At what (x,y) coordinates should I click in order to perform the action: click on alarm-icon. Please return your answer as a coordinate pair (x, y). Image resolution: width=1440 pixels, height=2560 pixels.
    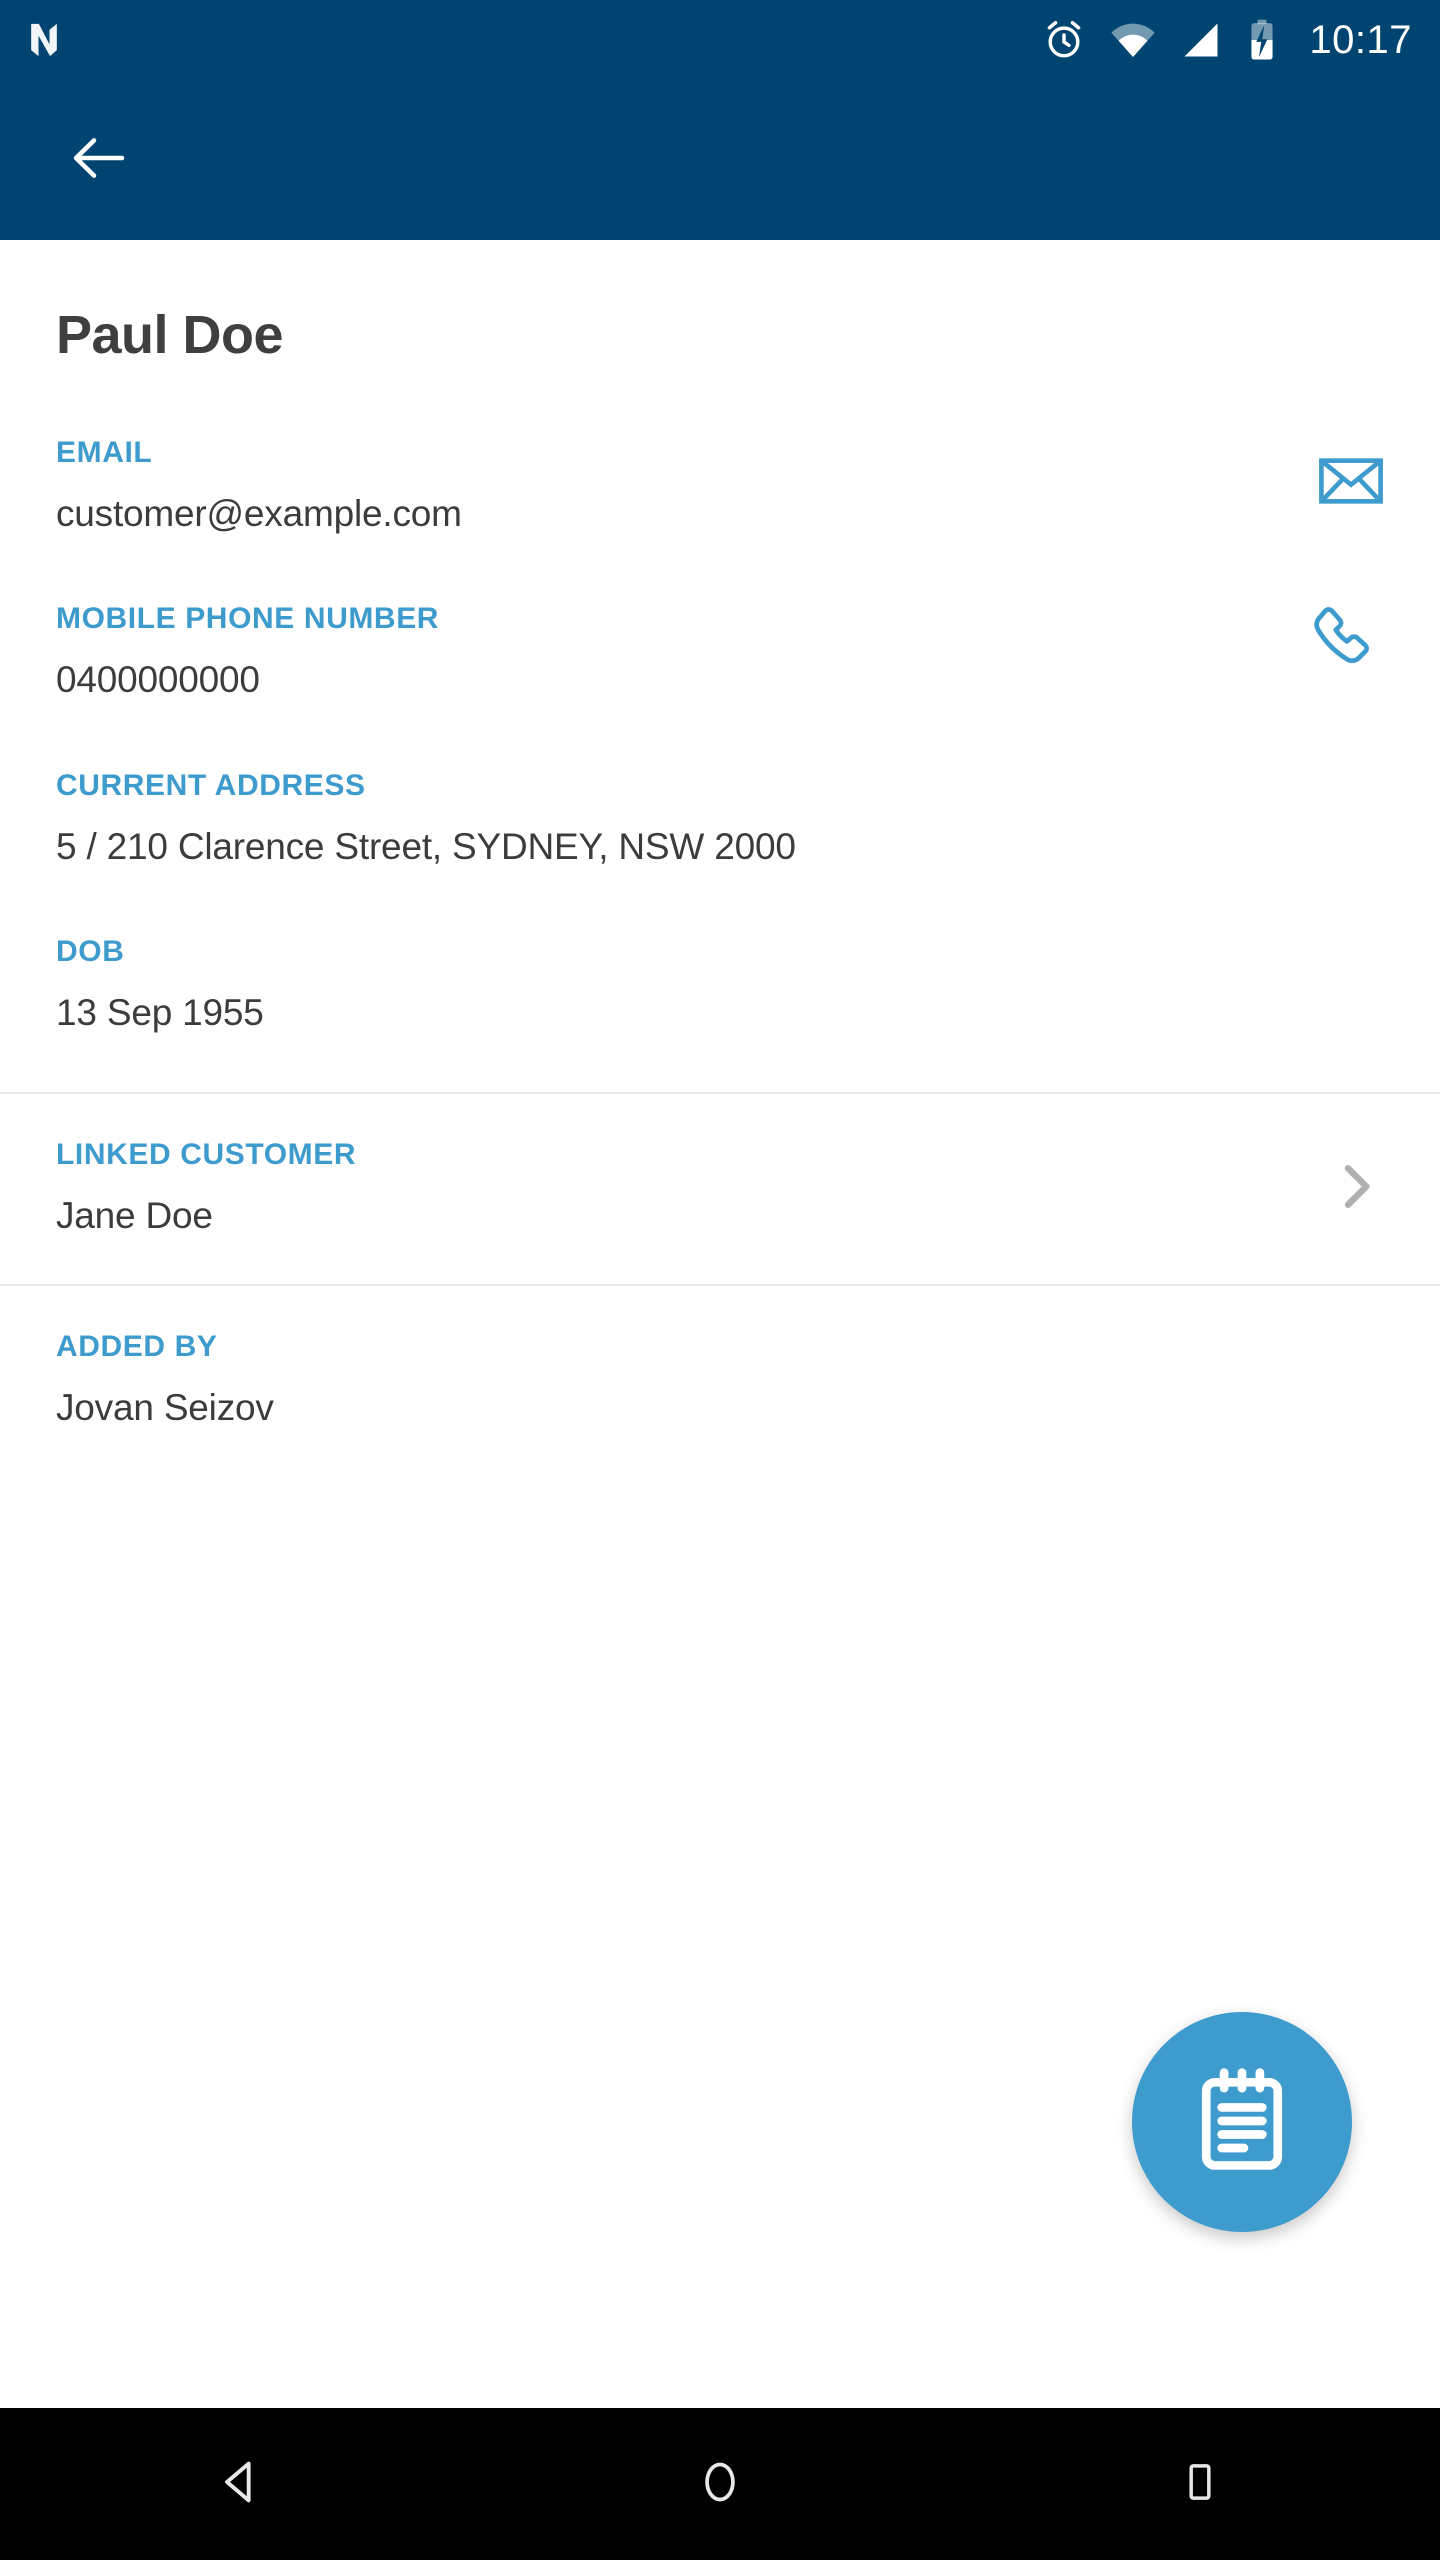
    Looking at the image, I should click on (1064, 40).